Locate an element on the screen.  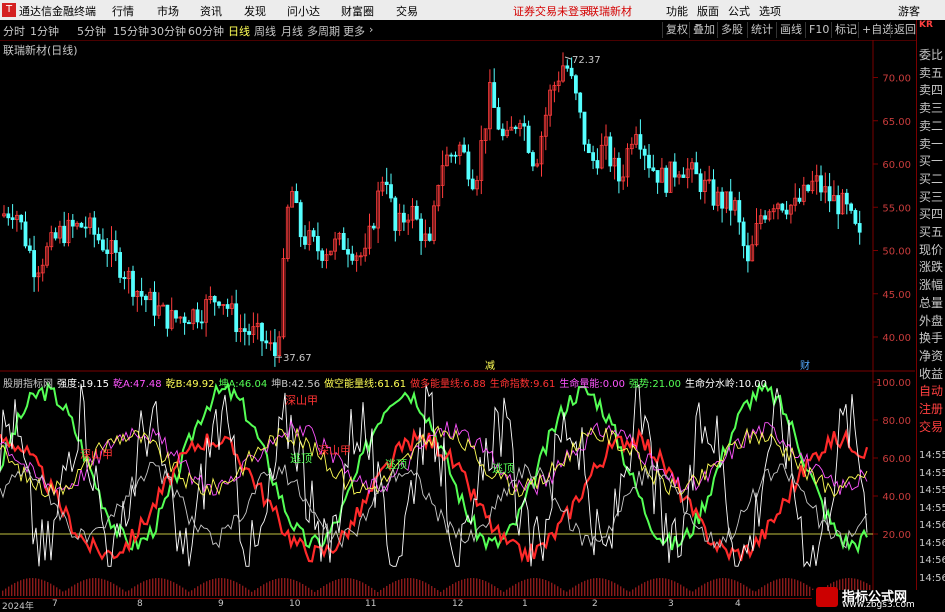
tool-f10: F10 is located at coordinates (818, 30).